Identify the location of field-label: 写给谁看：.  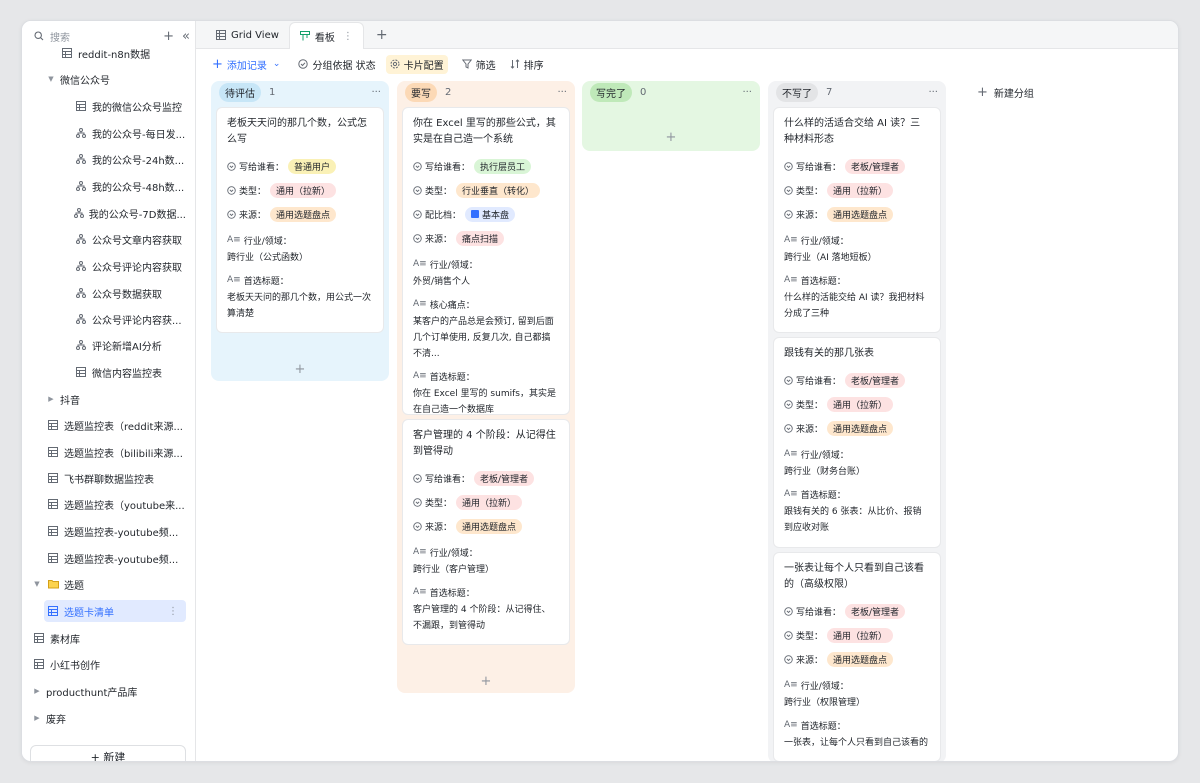
(448, 167).